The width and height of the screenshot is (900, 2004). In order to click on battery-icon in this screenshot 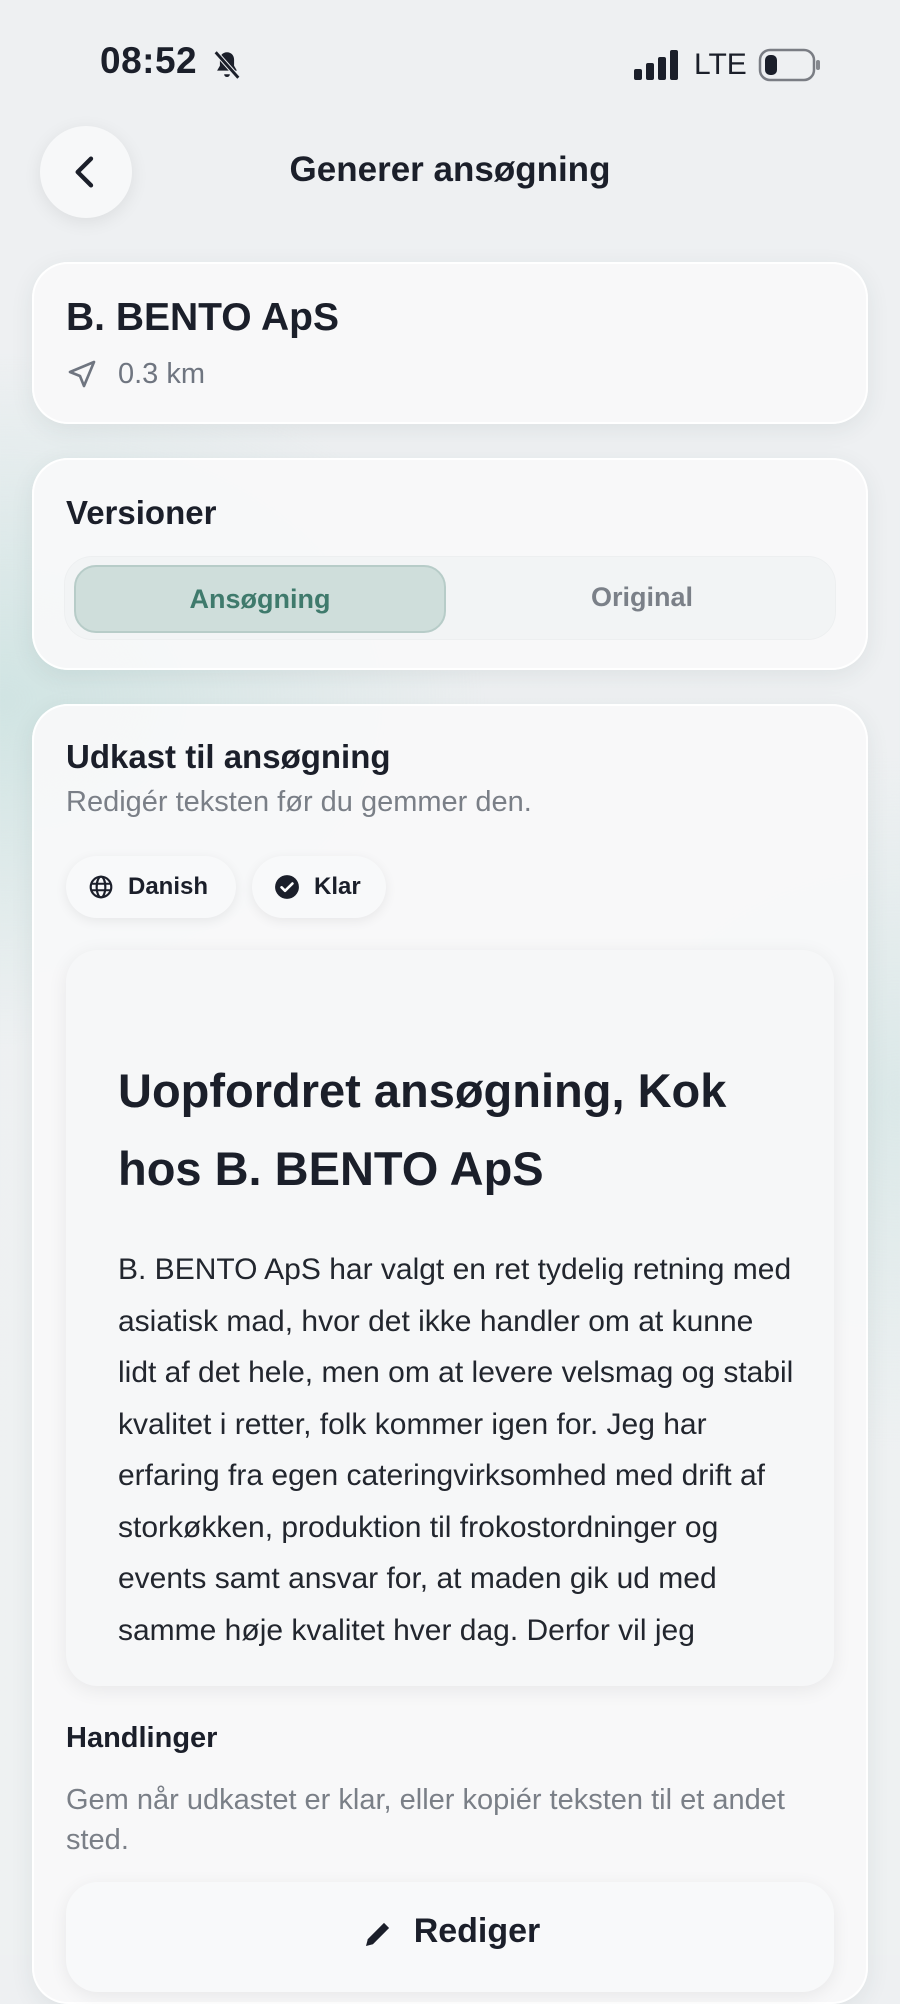, I will do `click(789, 65)`.